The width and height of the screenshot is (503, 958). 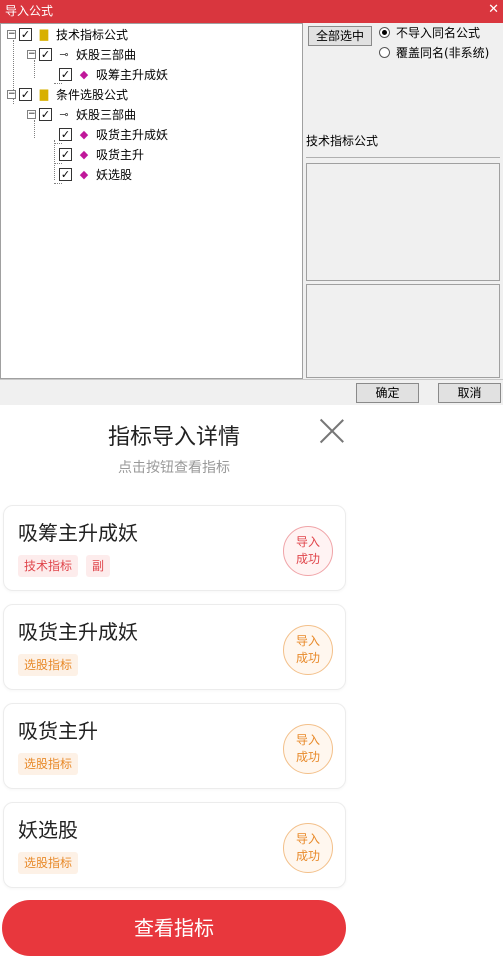 I want to click on radio-selected-icon, so click(x=384, y=32).